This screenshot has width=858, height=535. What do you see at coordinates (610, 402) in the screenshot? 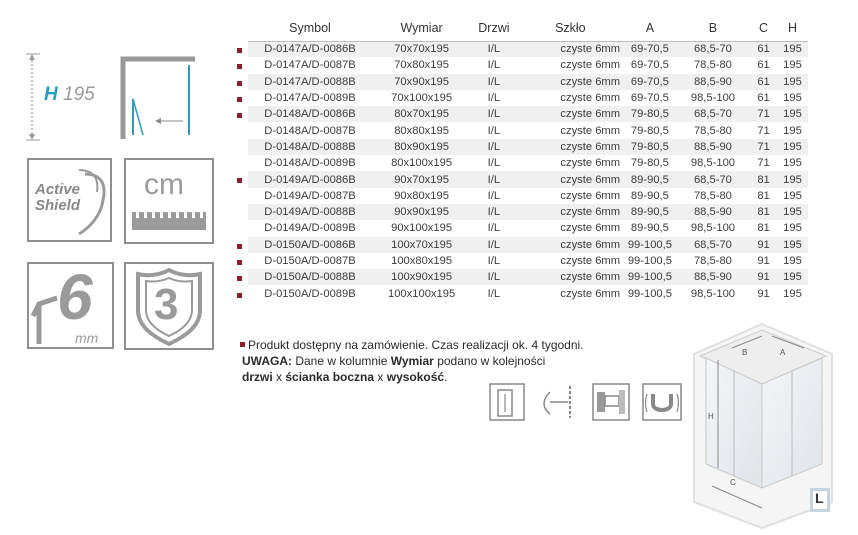
I see `wall-mount-icon` at bounding box center [610, 402].